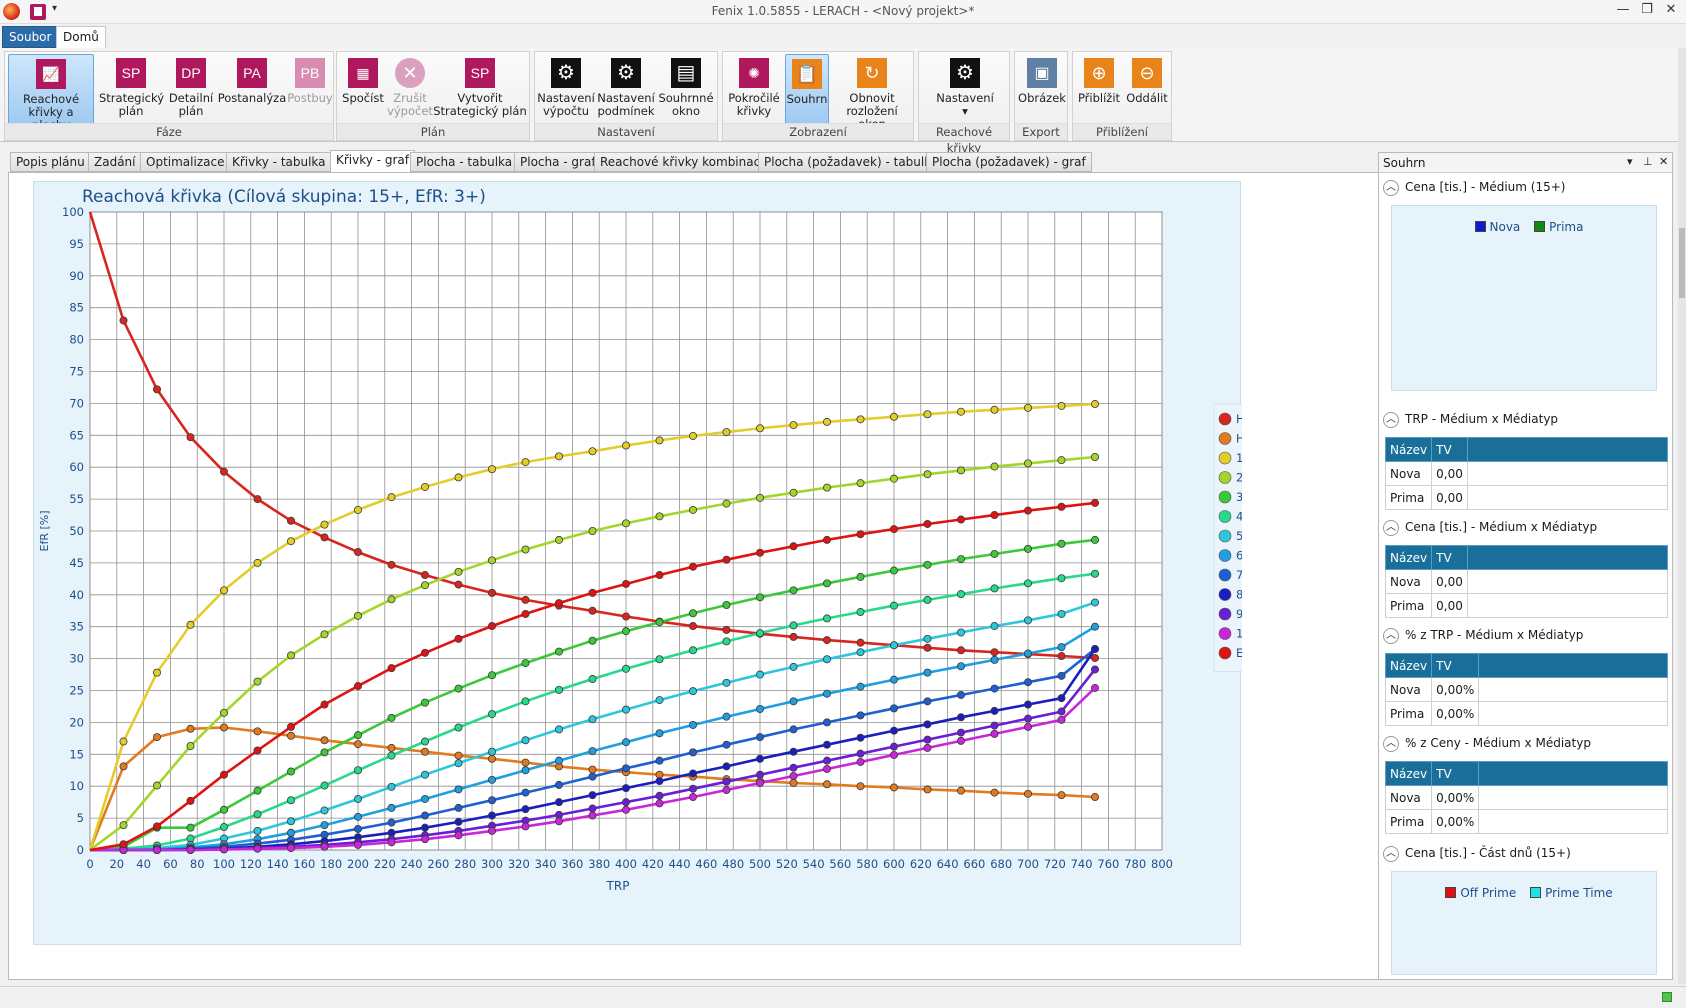 The height and width of the screenshot is (1008, 1686). Describe the element at coordinates (363, 89) in the screenshot. I see `calculate-button: ▦ Spočíst` at that location.